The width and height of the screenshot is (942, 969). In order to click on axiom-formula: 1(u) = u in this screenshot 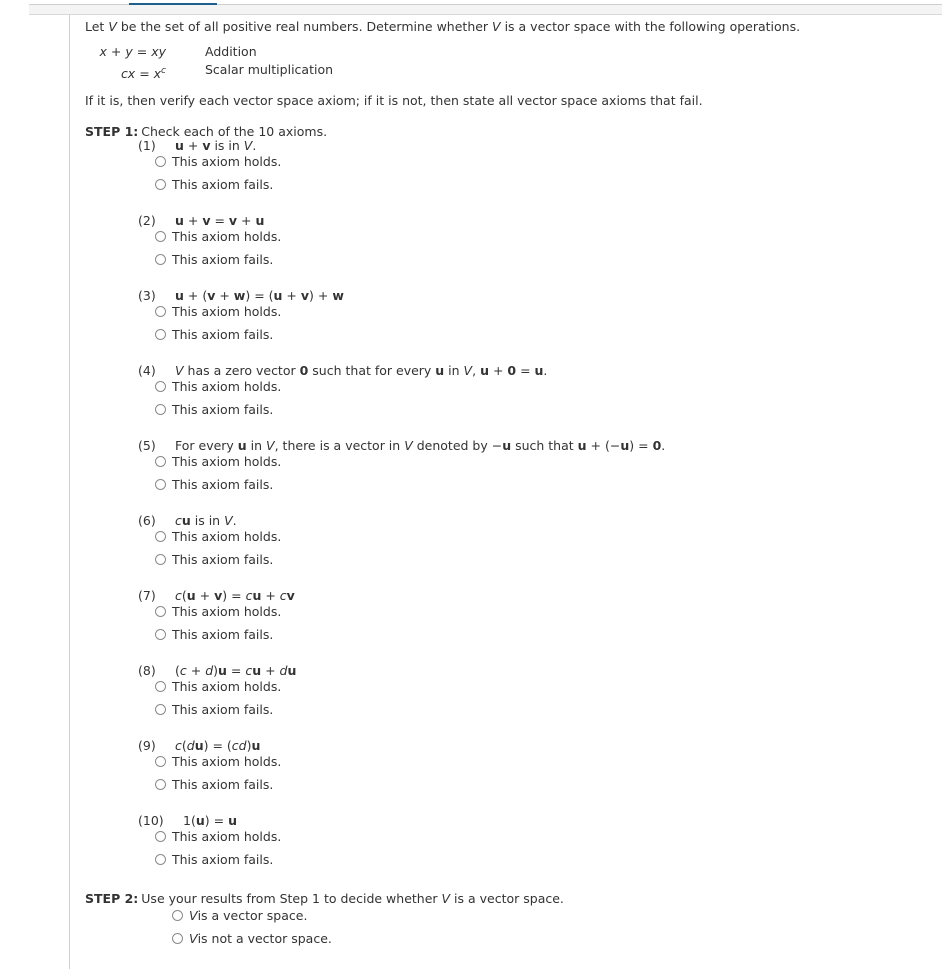, I will do `click(210, 820)`.